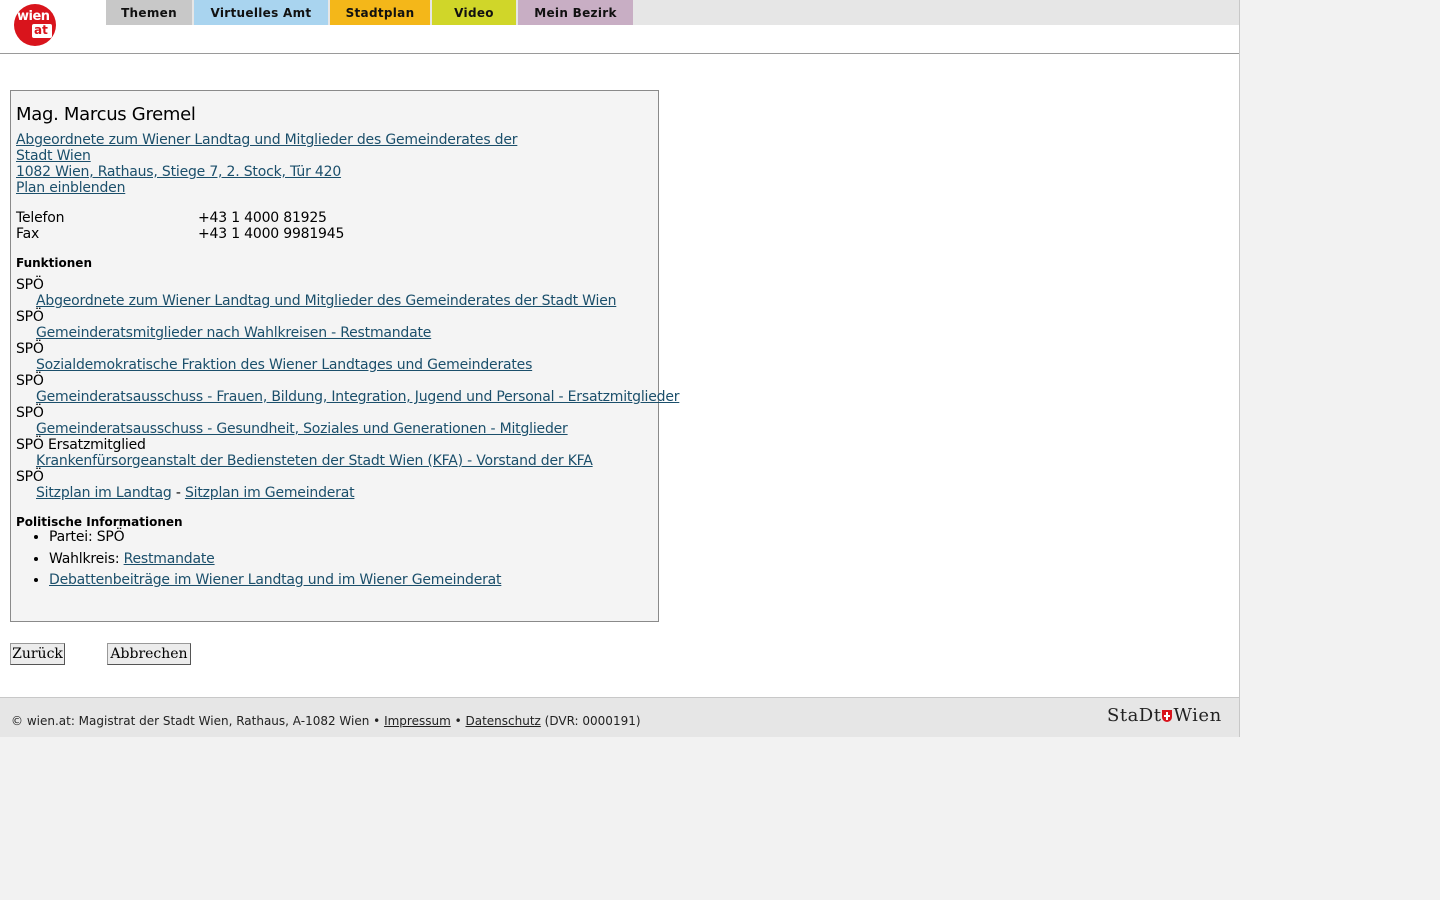  I want to click on list-item: Wahlkreis: Restmandate, so click(275, 562).